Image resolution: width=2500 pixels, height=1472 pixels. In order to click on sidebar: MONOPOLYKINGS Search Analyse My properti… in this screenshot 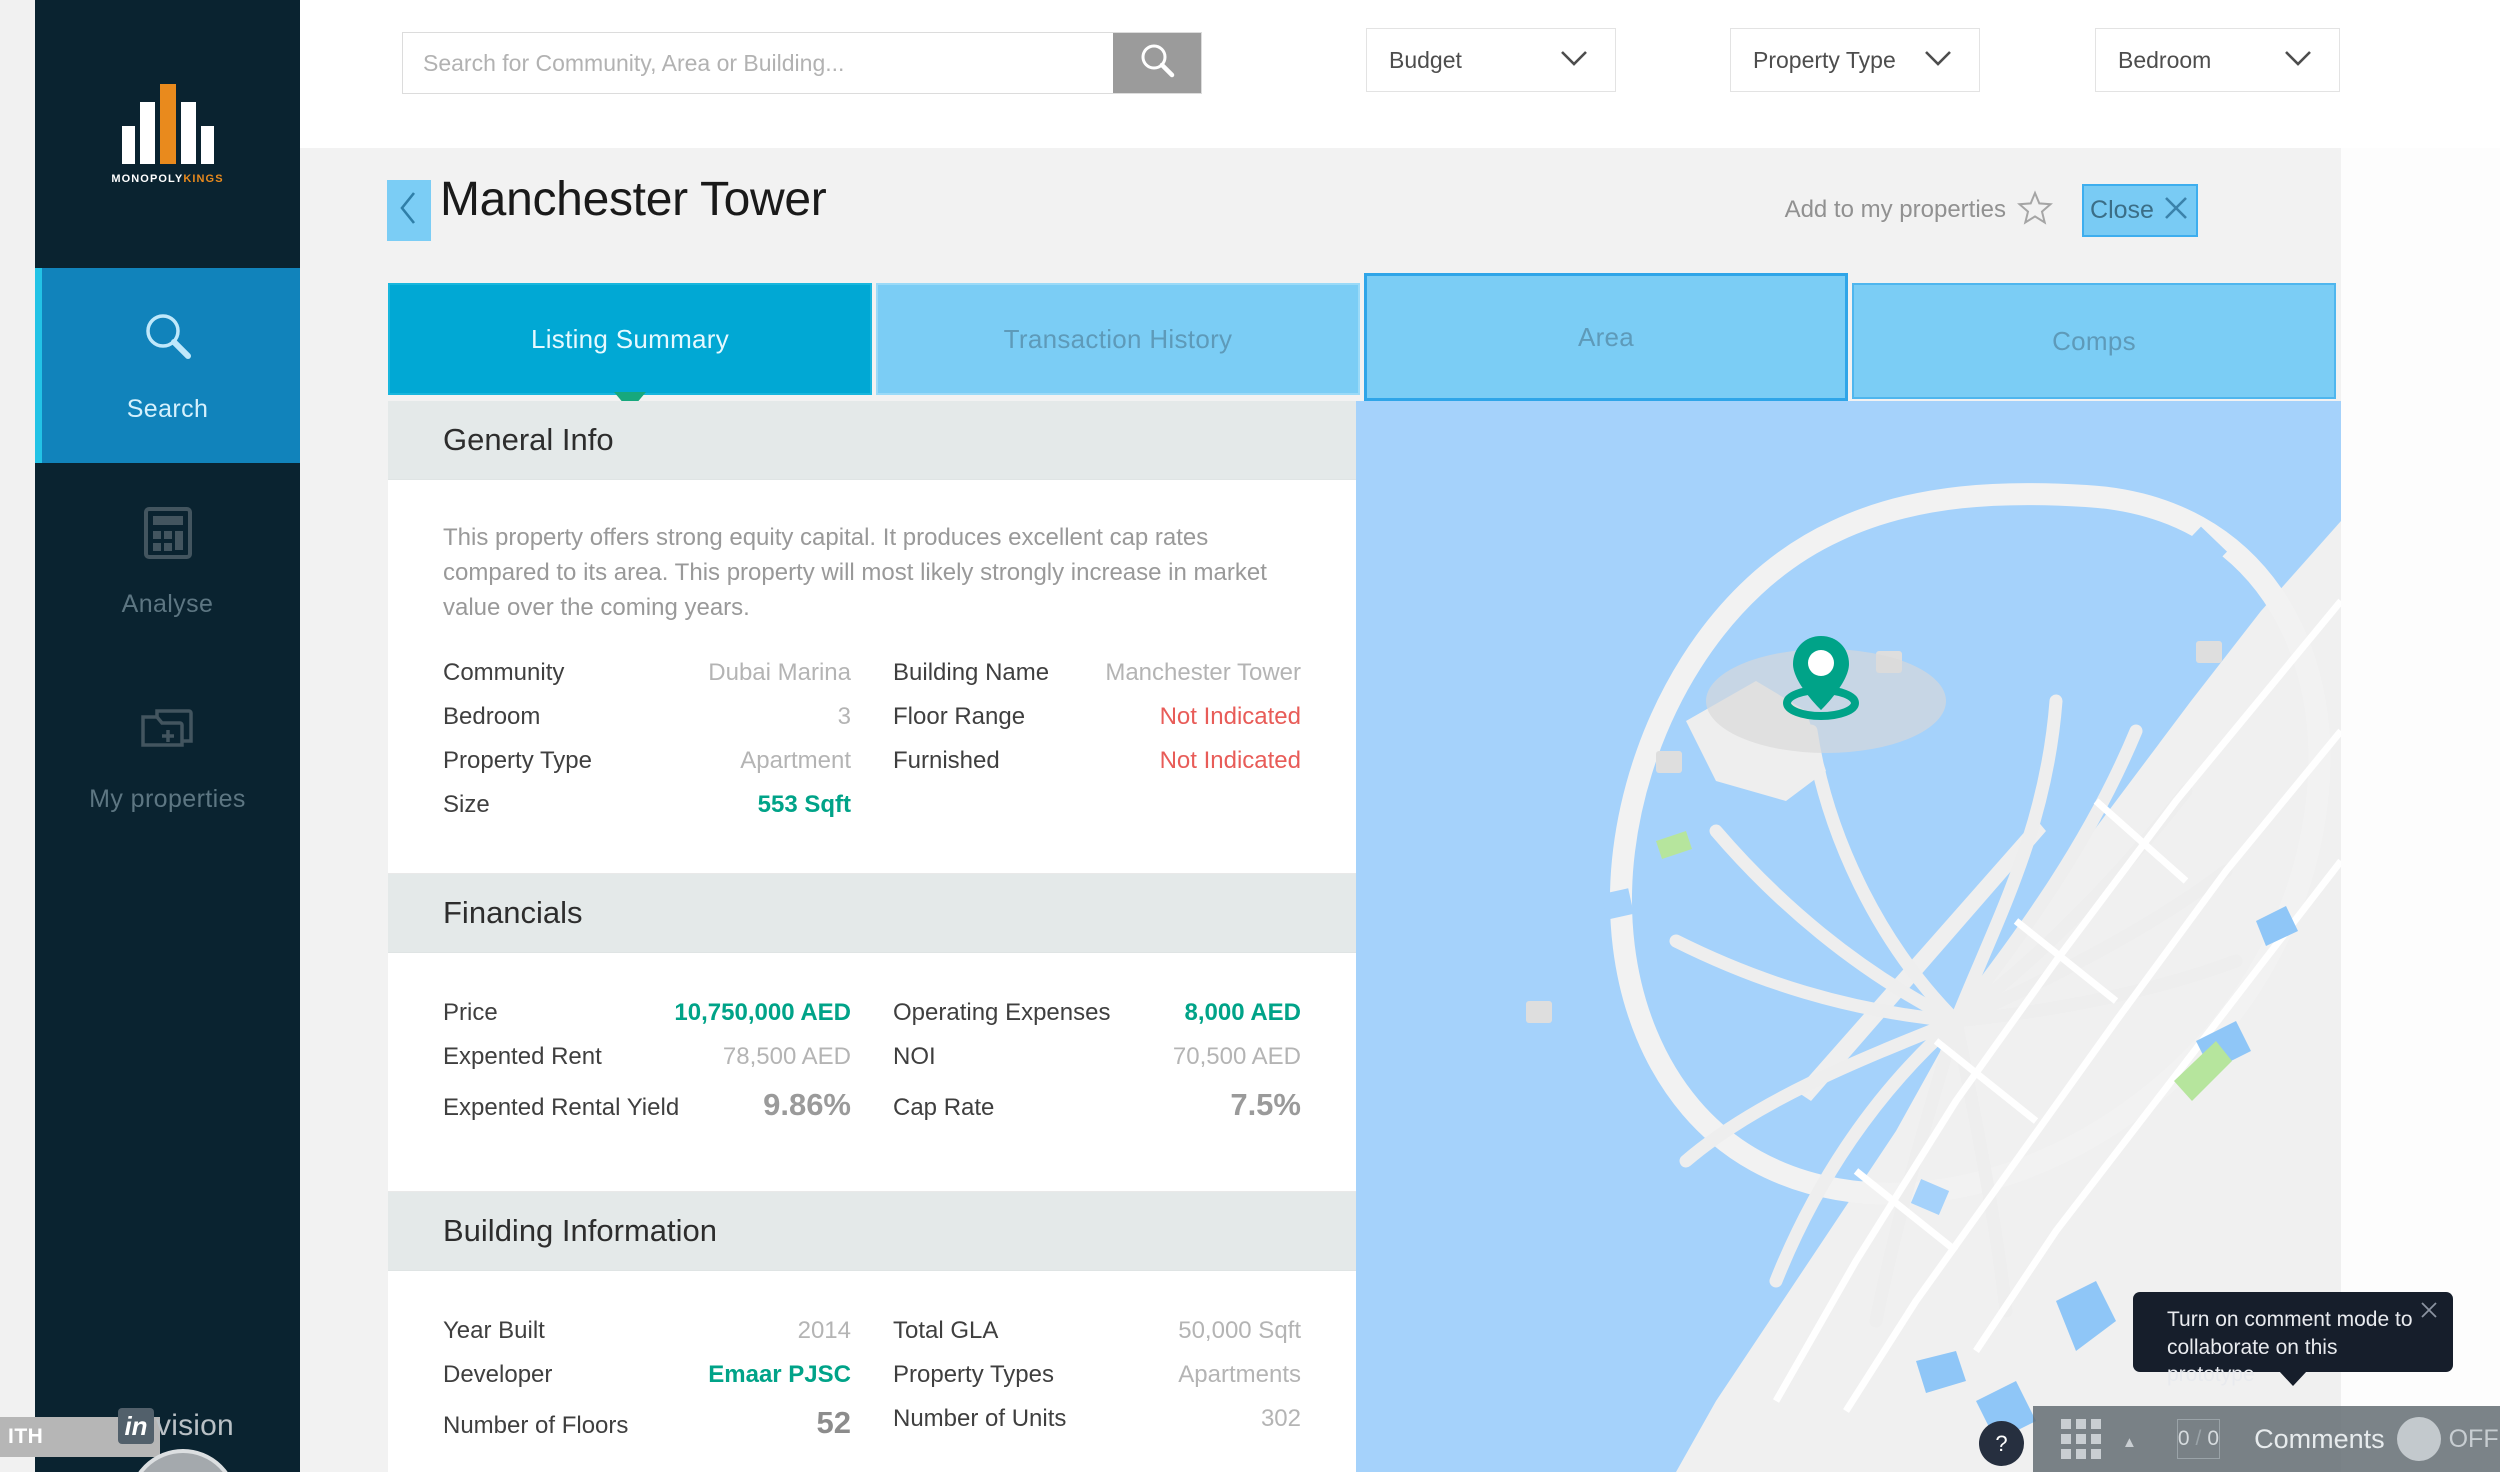, I will do `click(167, 736)`.